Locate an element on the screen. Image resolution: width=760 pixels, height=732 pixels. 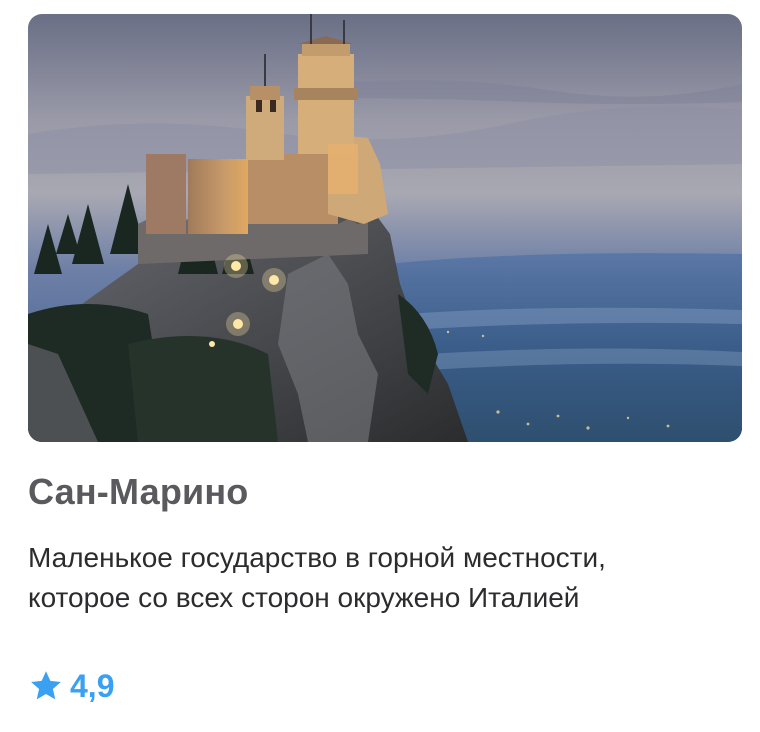
rating-value: 4,9 is located at coordinates (92, 686).